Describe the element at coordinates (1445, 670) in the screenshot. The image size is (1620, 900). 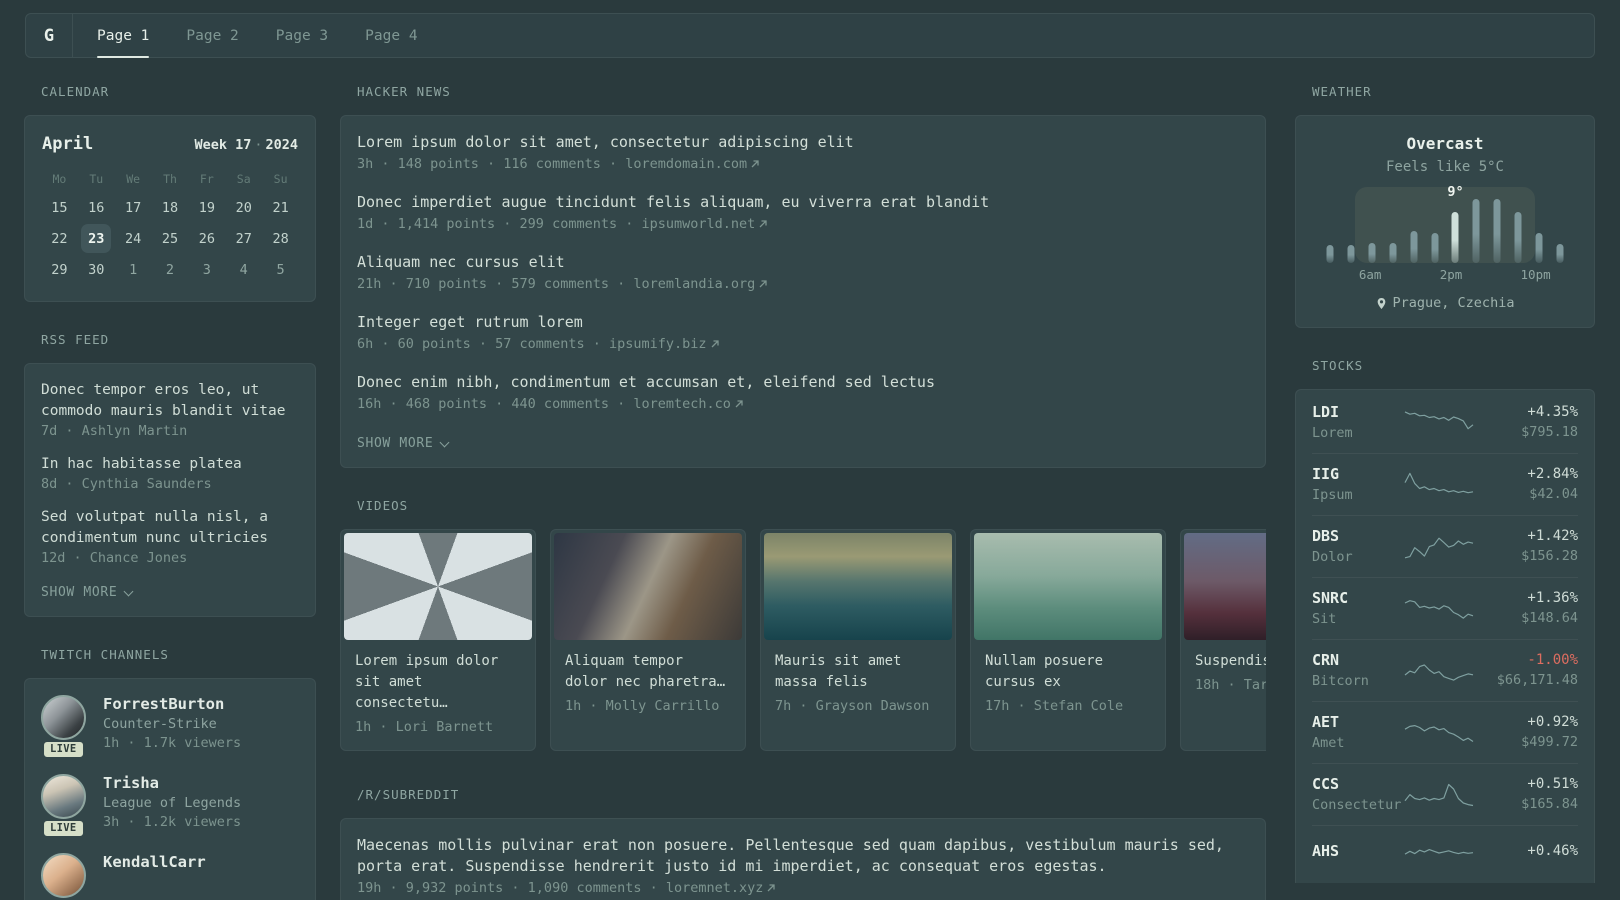
I see `stock-row: CRN Bitcorn -1.00% $66,171.48` at that location.